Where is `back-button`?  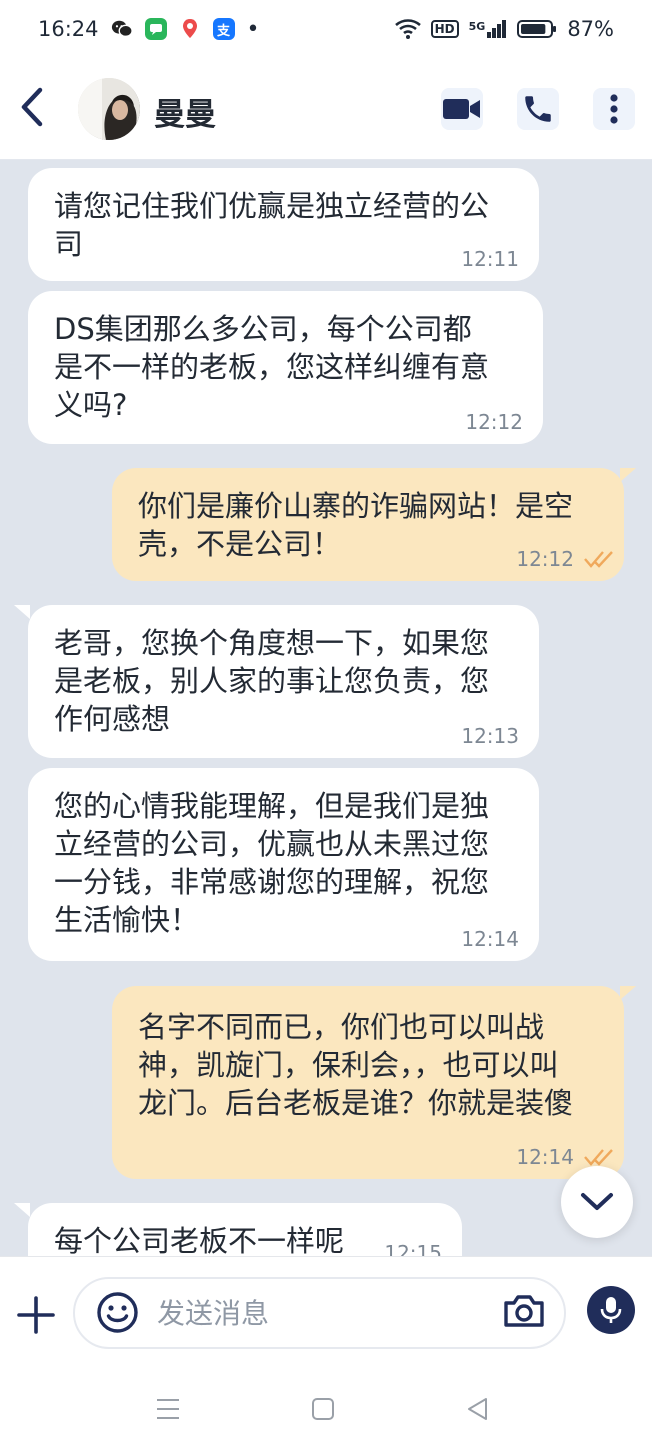 back-button is located at coordinates (33, 107).